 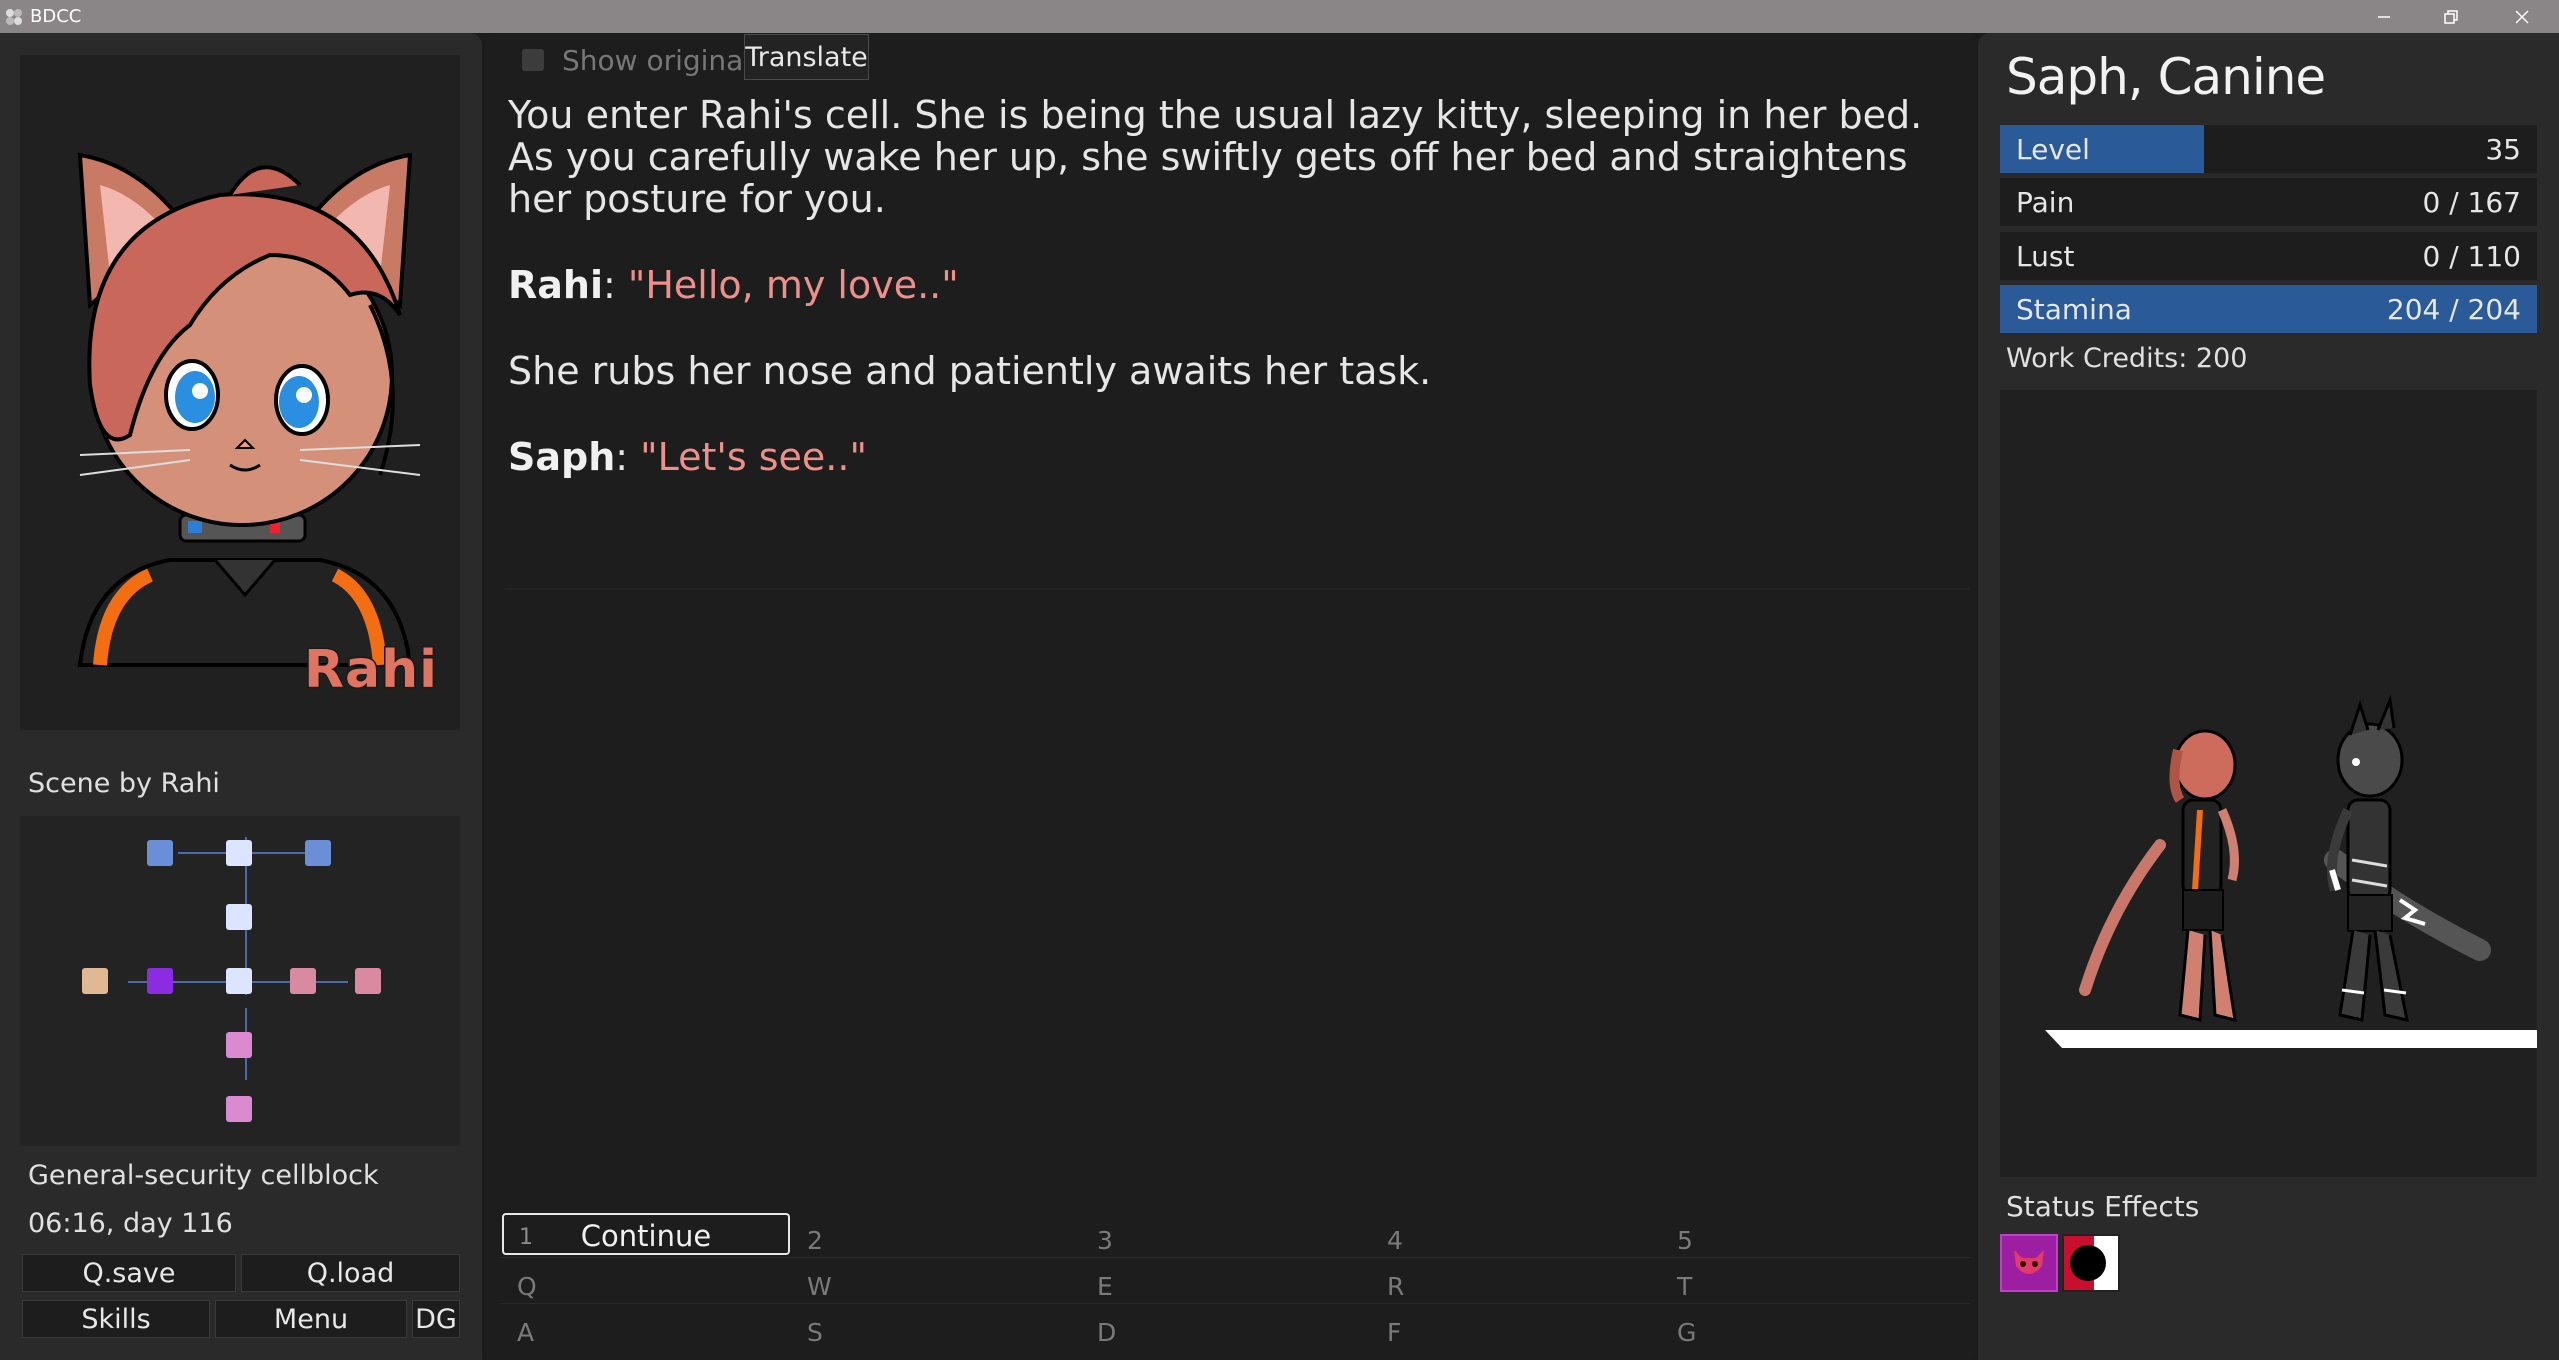 What do you see at coordinates (1805, 1238) in the screenshot?
I see `option-slot-5: 5` at bounding box center [1805, 1238].